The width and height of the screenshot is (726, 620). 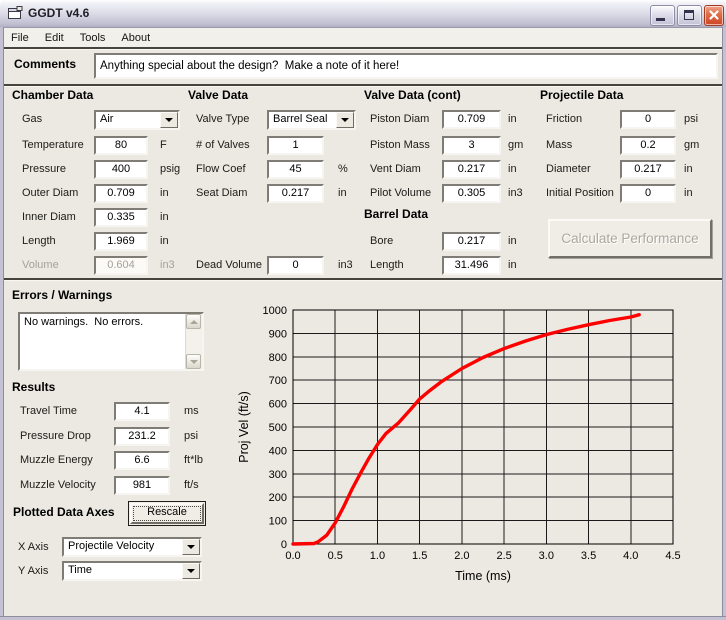 What do you see at coordinates (419, 556) in the screenshot?
I see `x-tick-label: 1.5` at bounding box center [419, 556].